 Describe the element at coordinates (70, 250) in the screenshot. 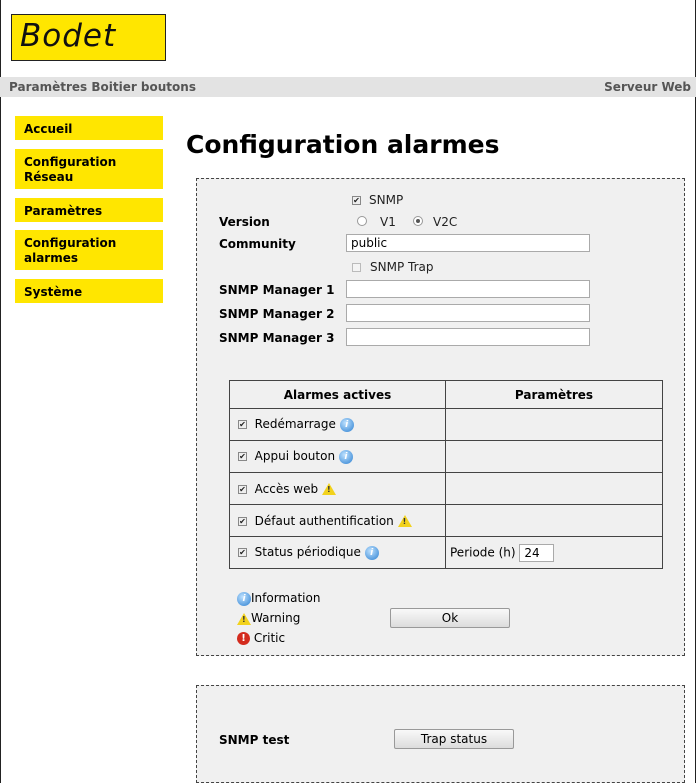

I see `sidebar-item-label: Configuration alarmes` at that location.